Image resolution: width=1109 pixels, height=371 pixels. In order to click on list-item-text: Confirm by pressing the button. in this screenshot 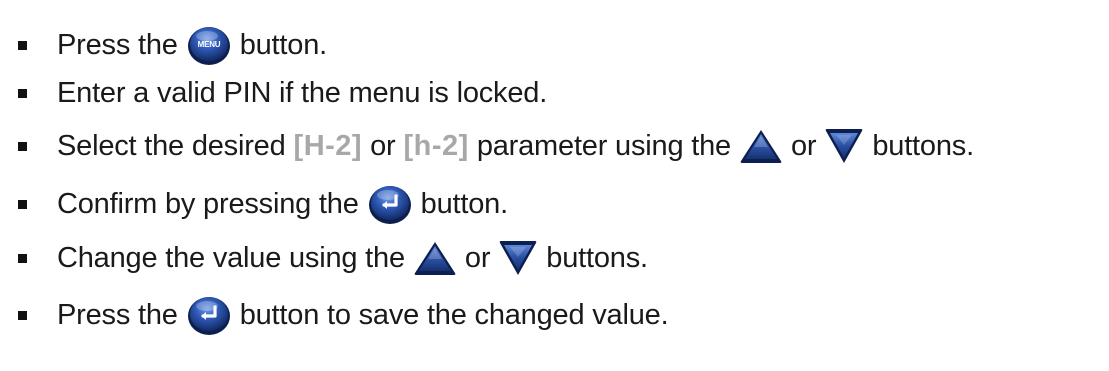, I will do `click(282, 204)`.